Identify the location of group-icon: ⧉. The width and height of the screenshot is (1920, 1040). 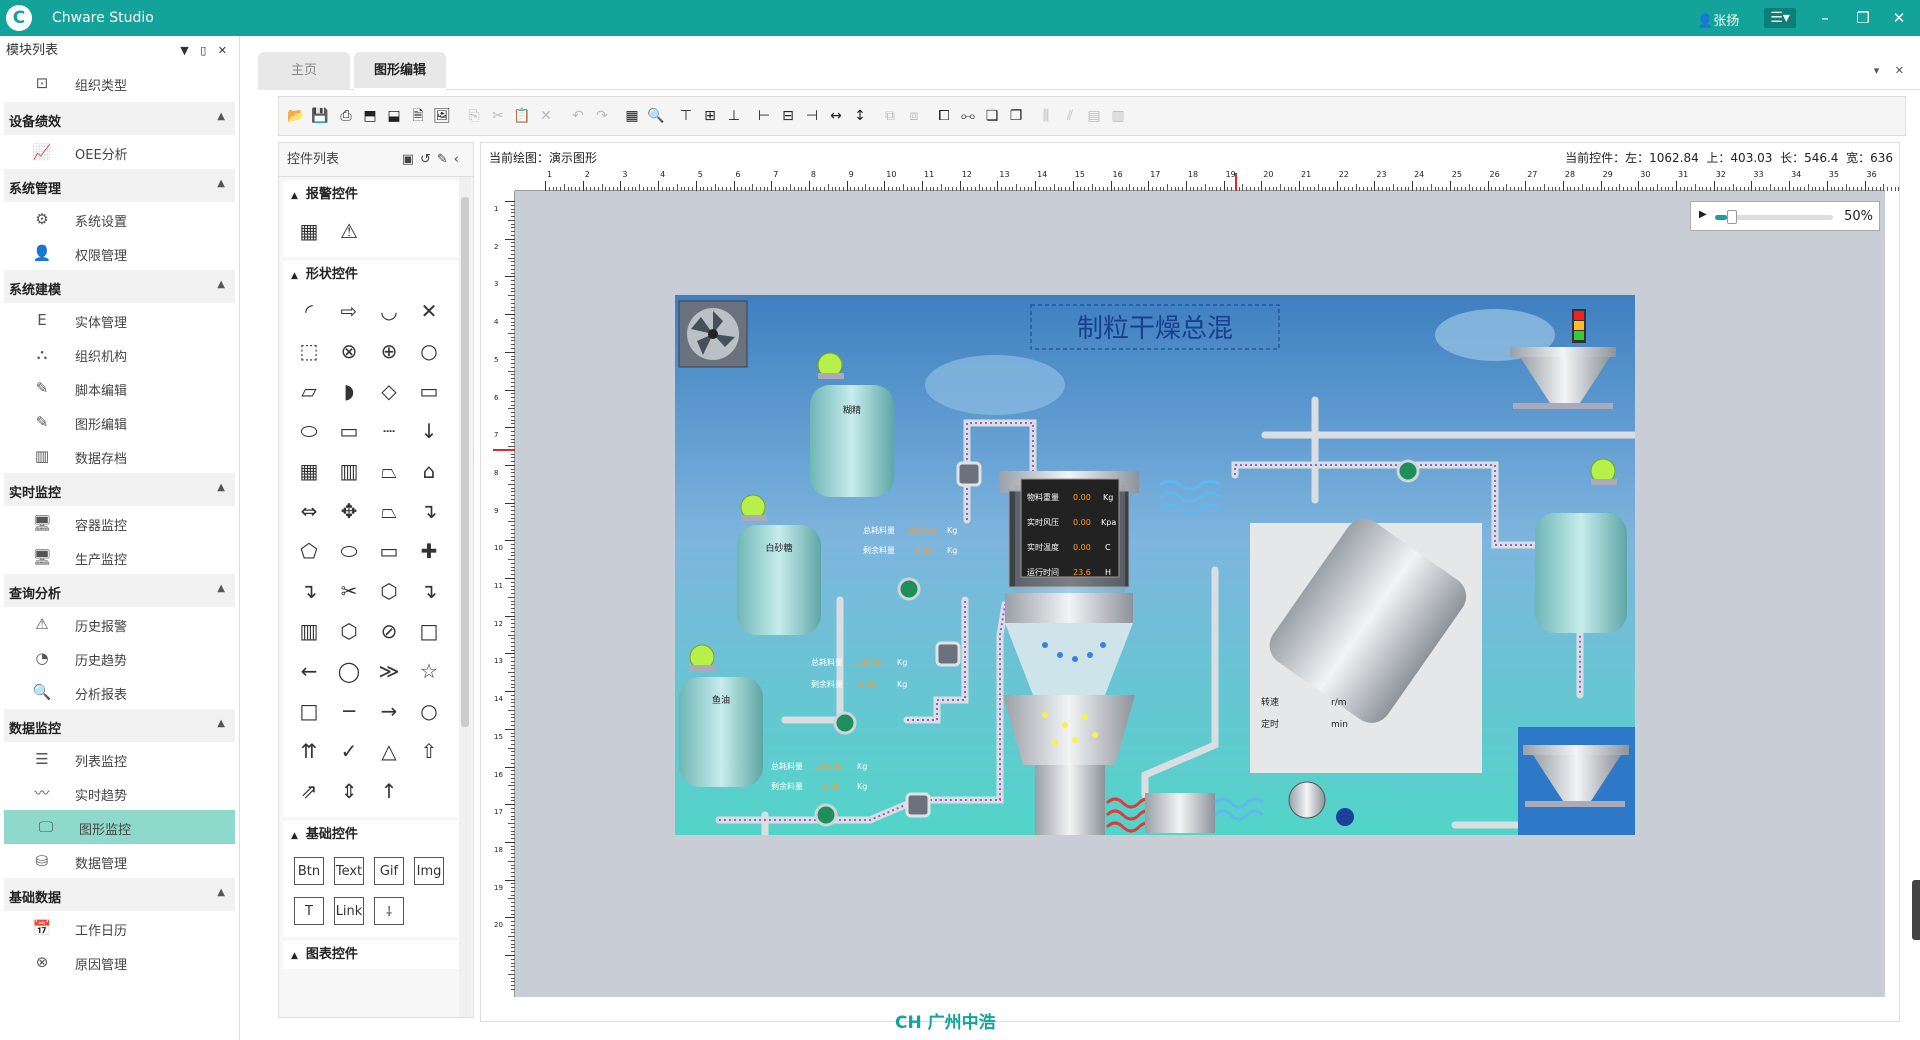
(890, 116).